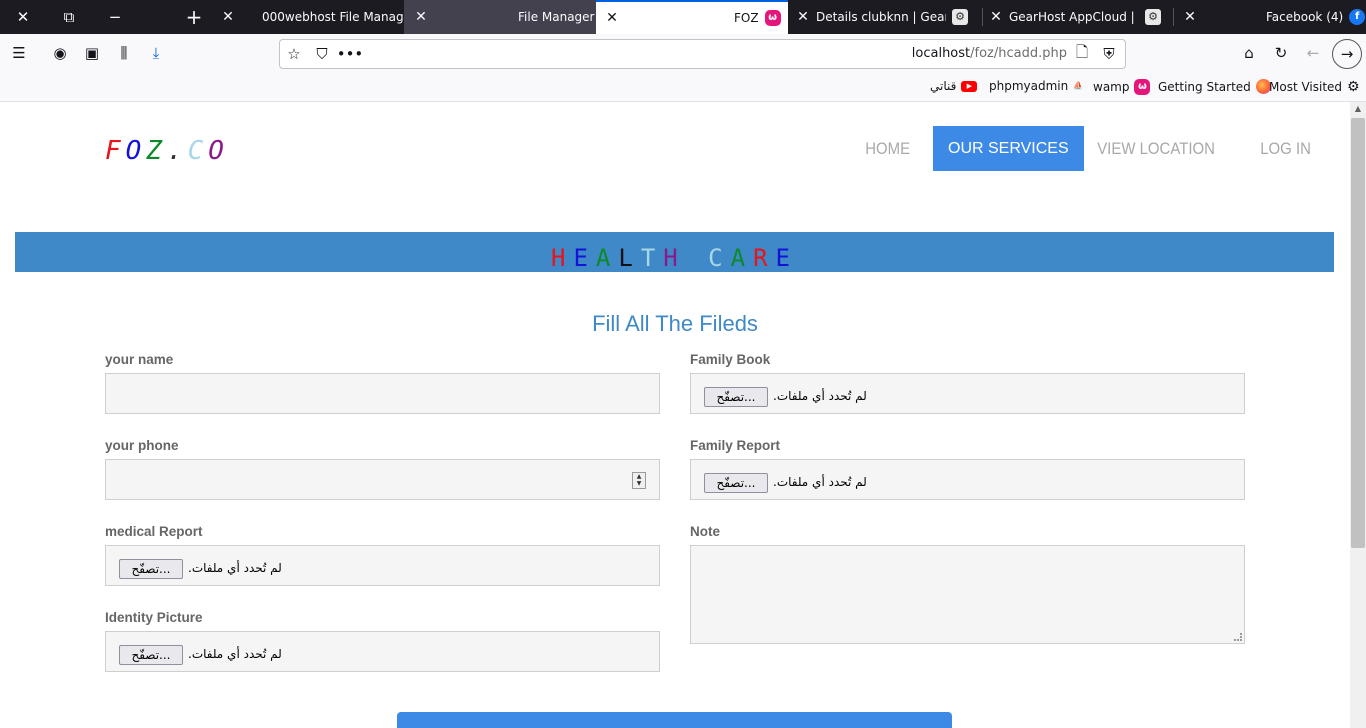 The image size is (1366, 728). Describe the element at coordinates (674, 720) in the screenshot. I see `submit-button` at that location.